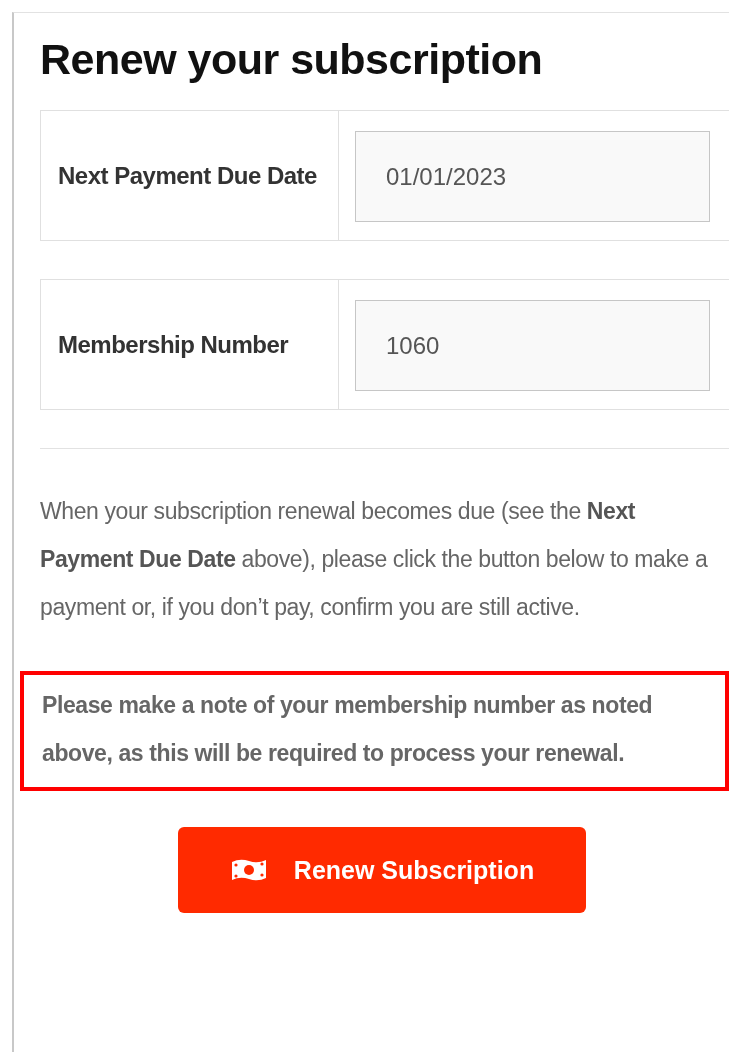 This screenshot has height=1052, width=729. Describe the element at coordinates (532, 176) in the screenshot. I see `input-field: 01/01/2023` at that location.